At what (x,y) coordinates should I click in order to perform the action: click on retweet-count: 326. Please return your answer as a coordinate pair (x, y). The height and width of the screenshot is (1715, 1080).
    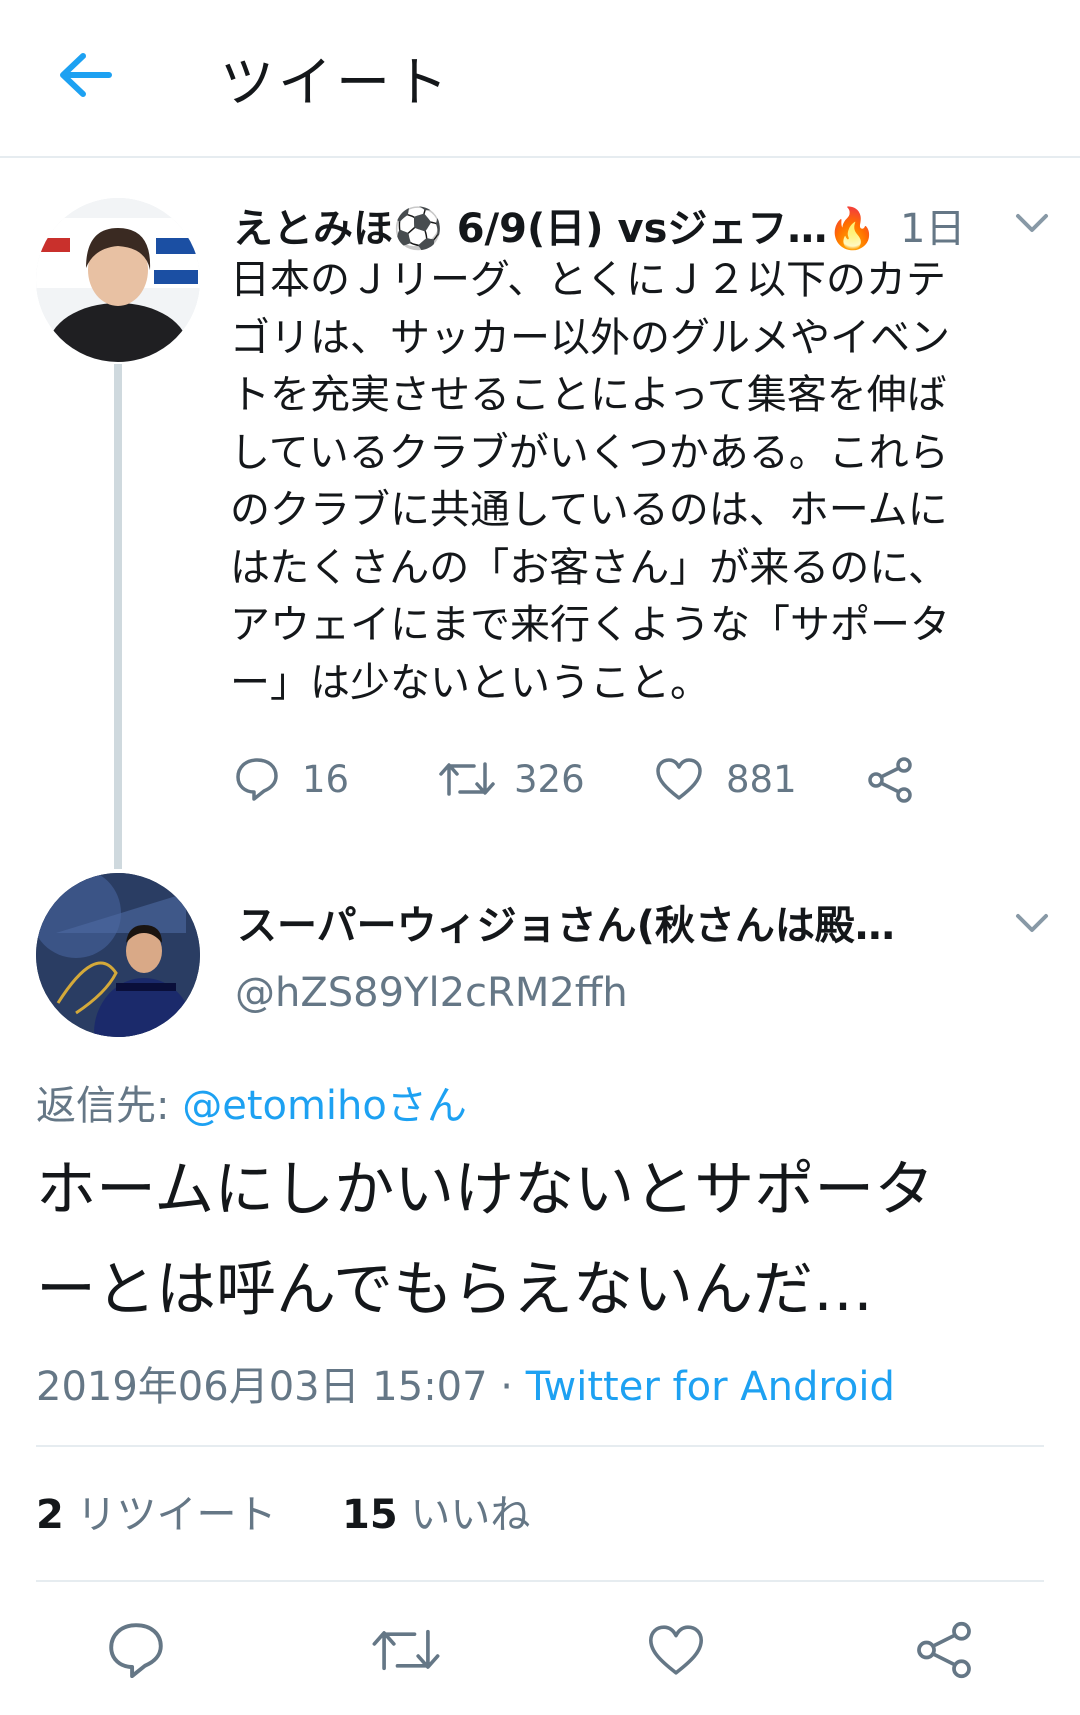
    Looking at the image, I should click on (549, 779).